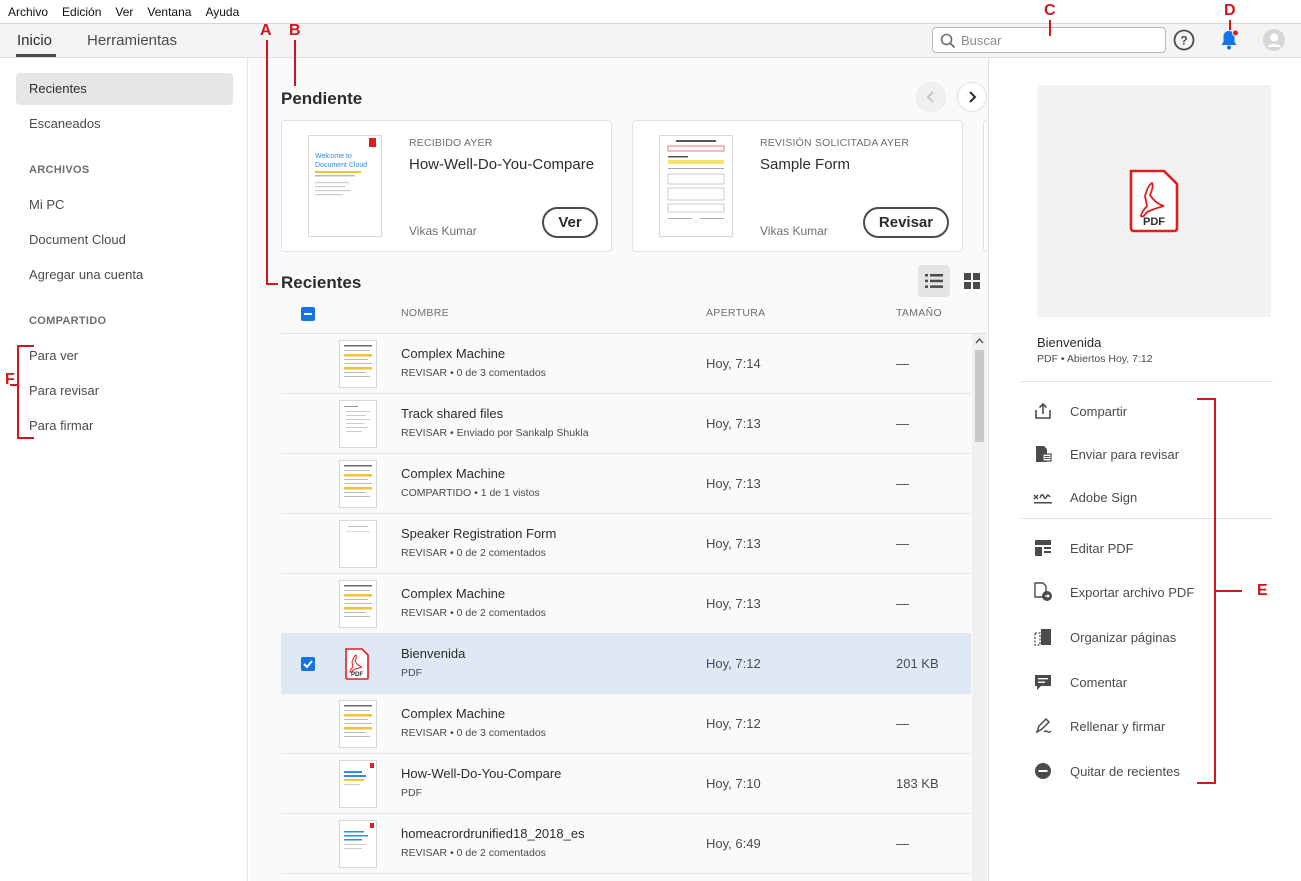 This screenshot has height=881, width=1301. Describe the element at coordinates (1083, 548) in the screenshot. I see `edit-pdf-action: Editar PDF` at that location.